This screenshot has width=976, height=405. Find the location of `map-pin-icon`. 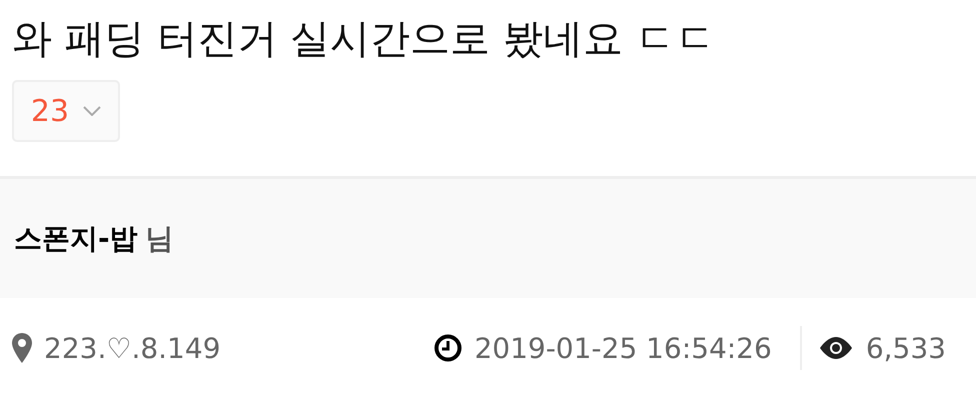

map-pin-icon is located at coordinates (22, 348).